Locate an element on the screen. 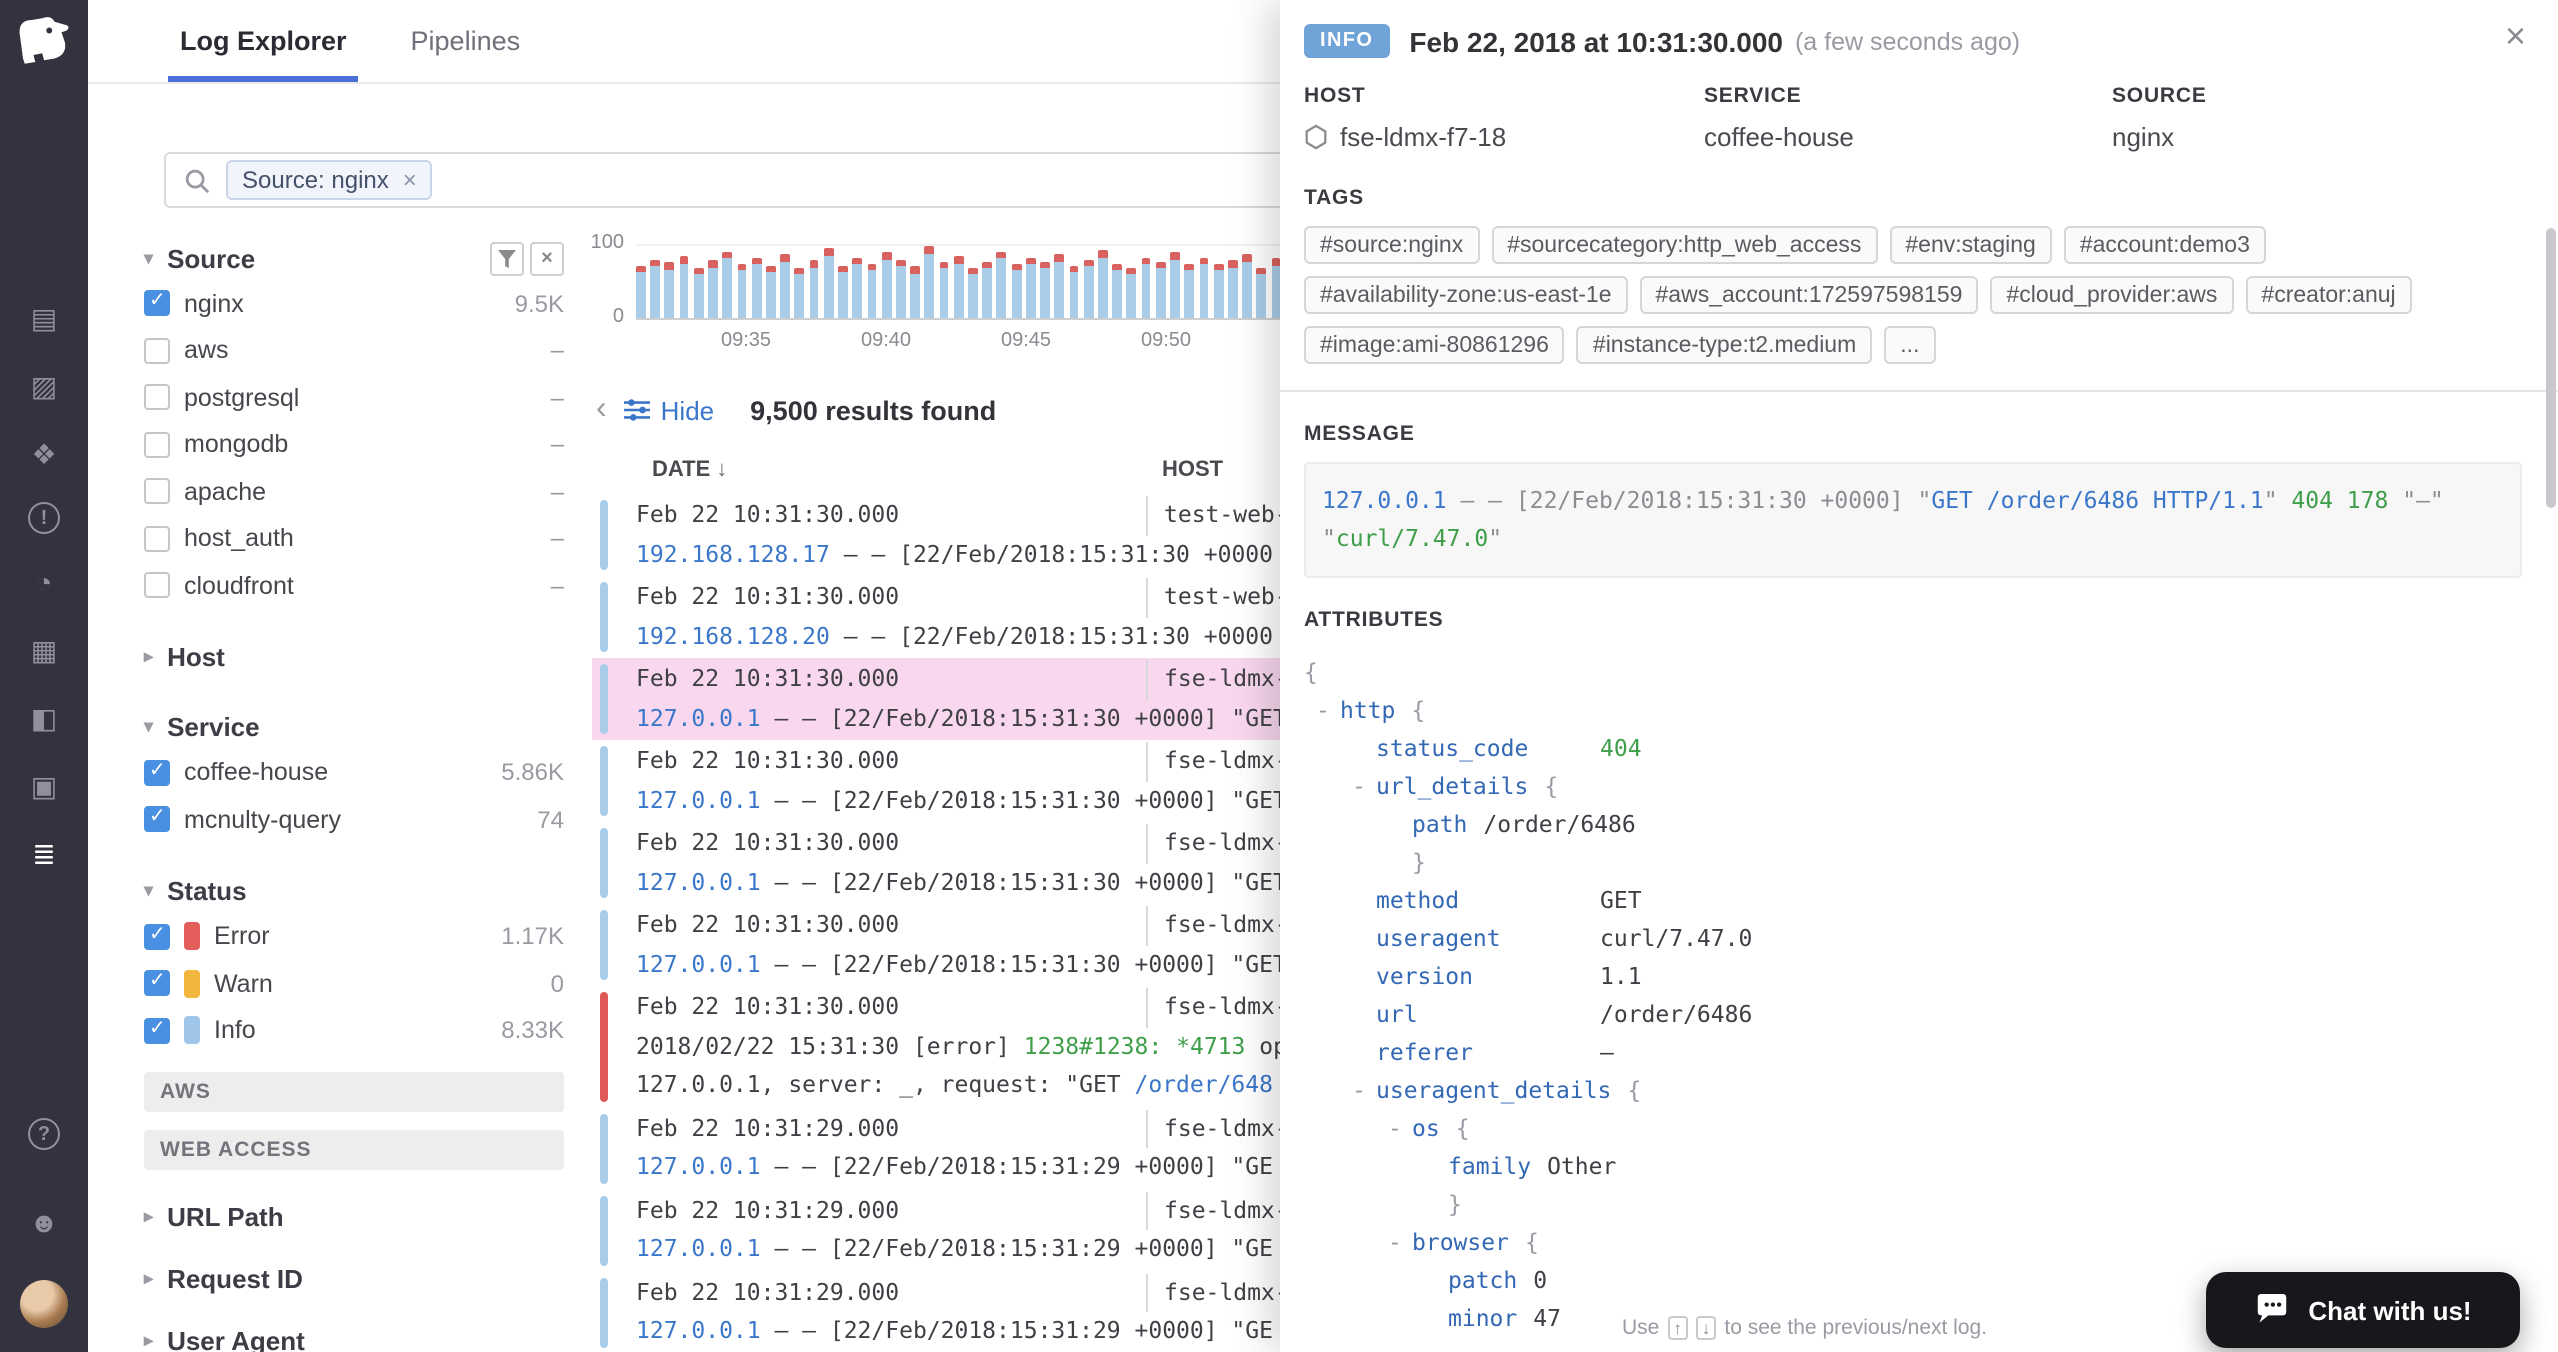  checkbox-coffee-house is located at coordinates (157, 772).